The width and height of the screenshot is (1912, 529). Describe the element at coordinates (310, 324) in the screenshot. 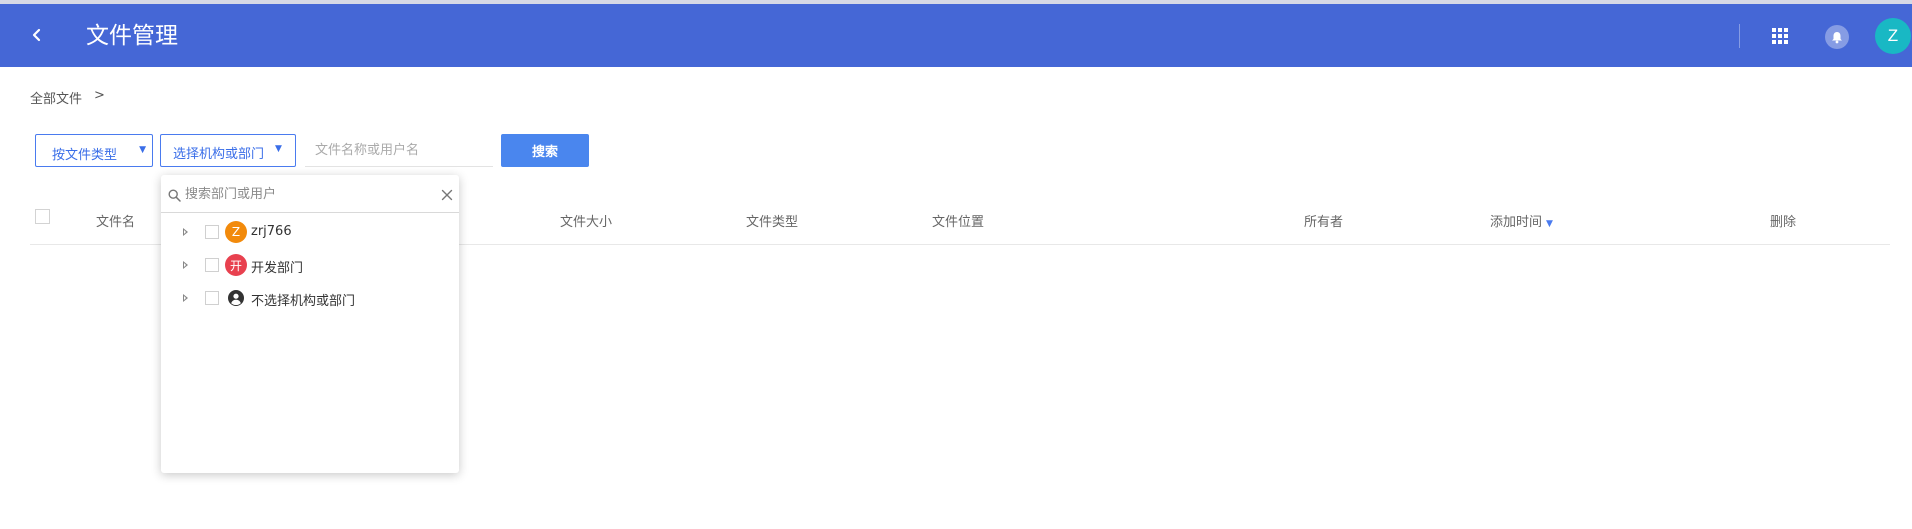

I see `org-dropdown-panel: Z zrj766 开 开发部门 不选择机构或部门` at that location.